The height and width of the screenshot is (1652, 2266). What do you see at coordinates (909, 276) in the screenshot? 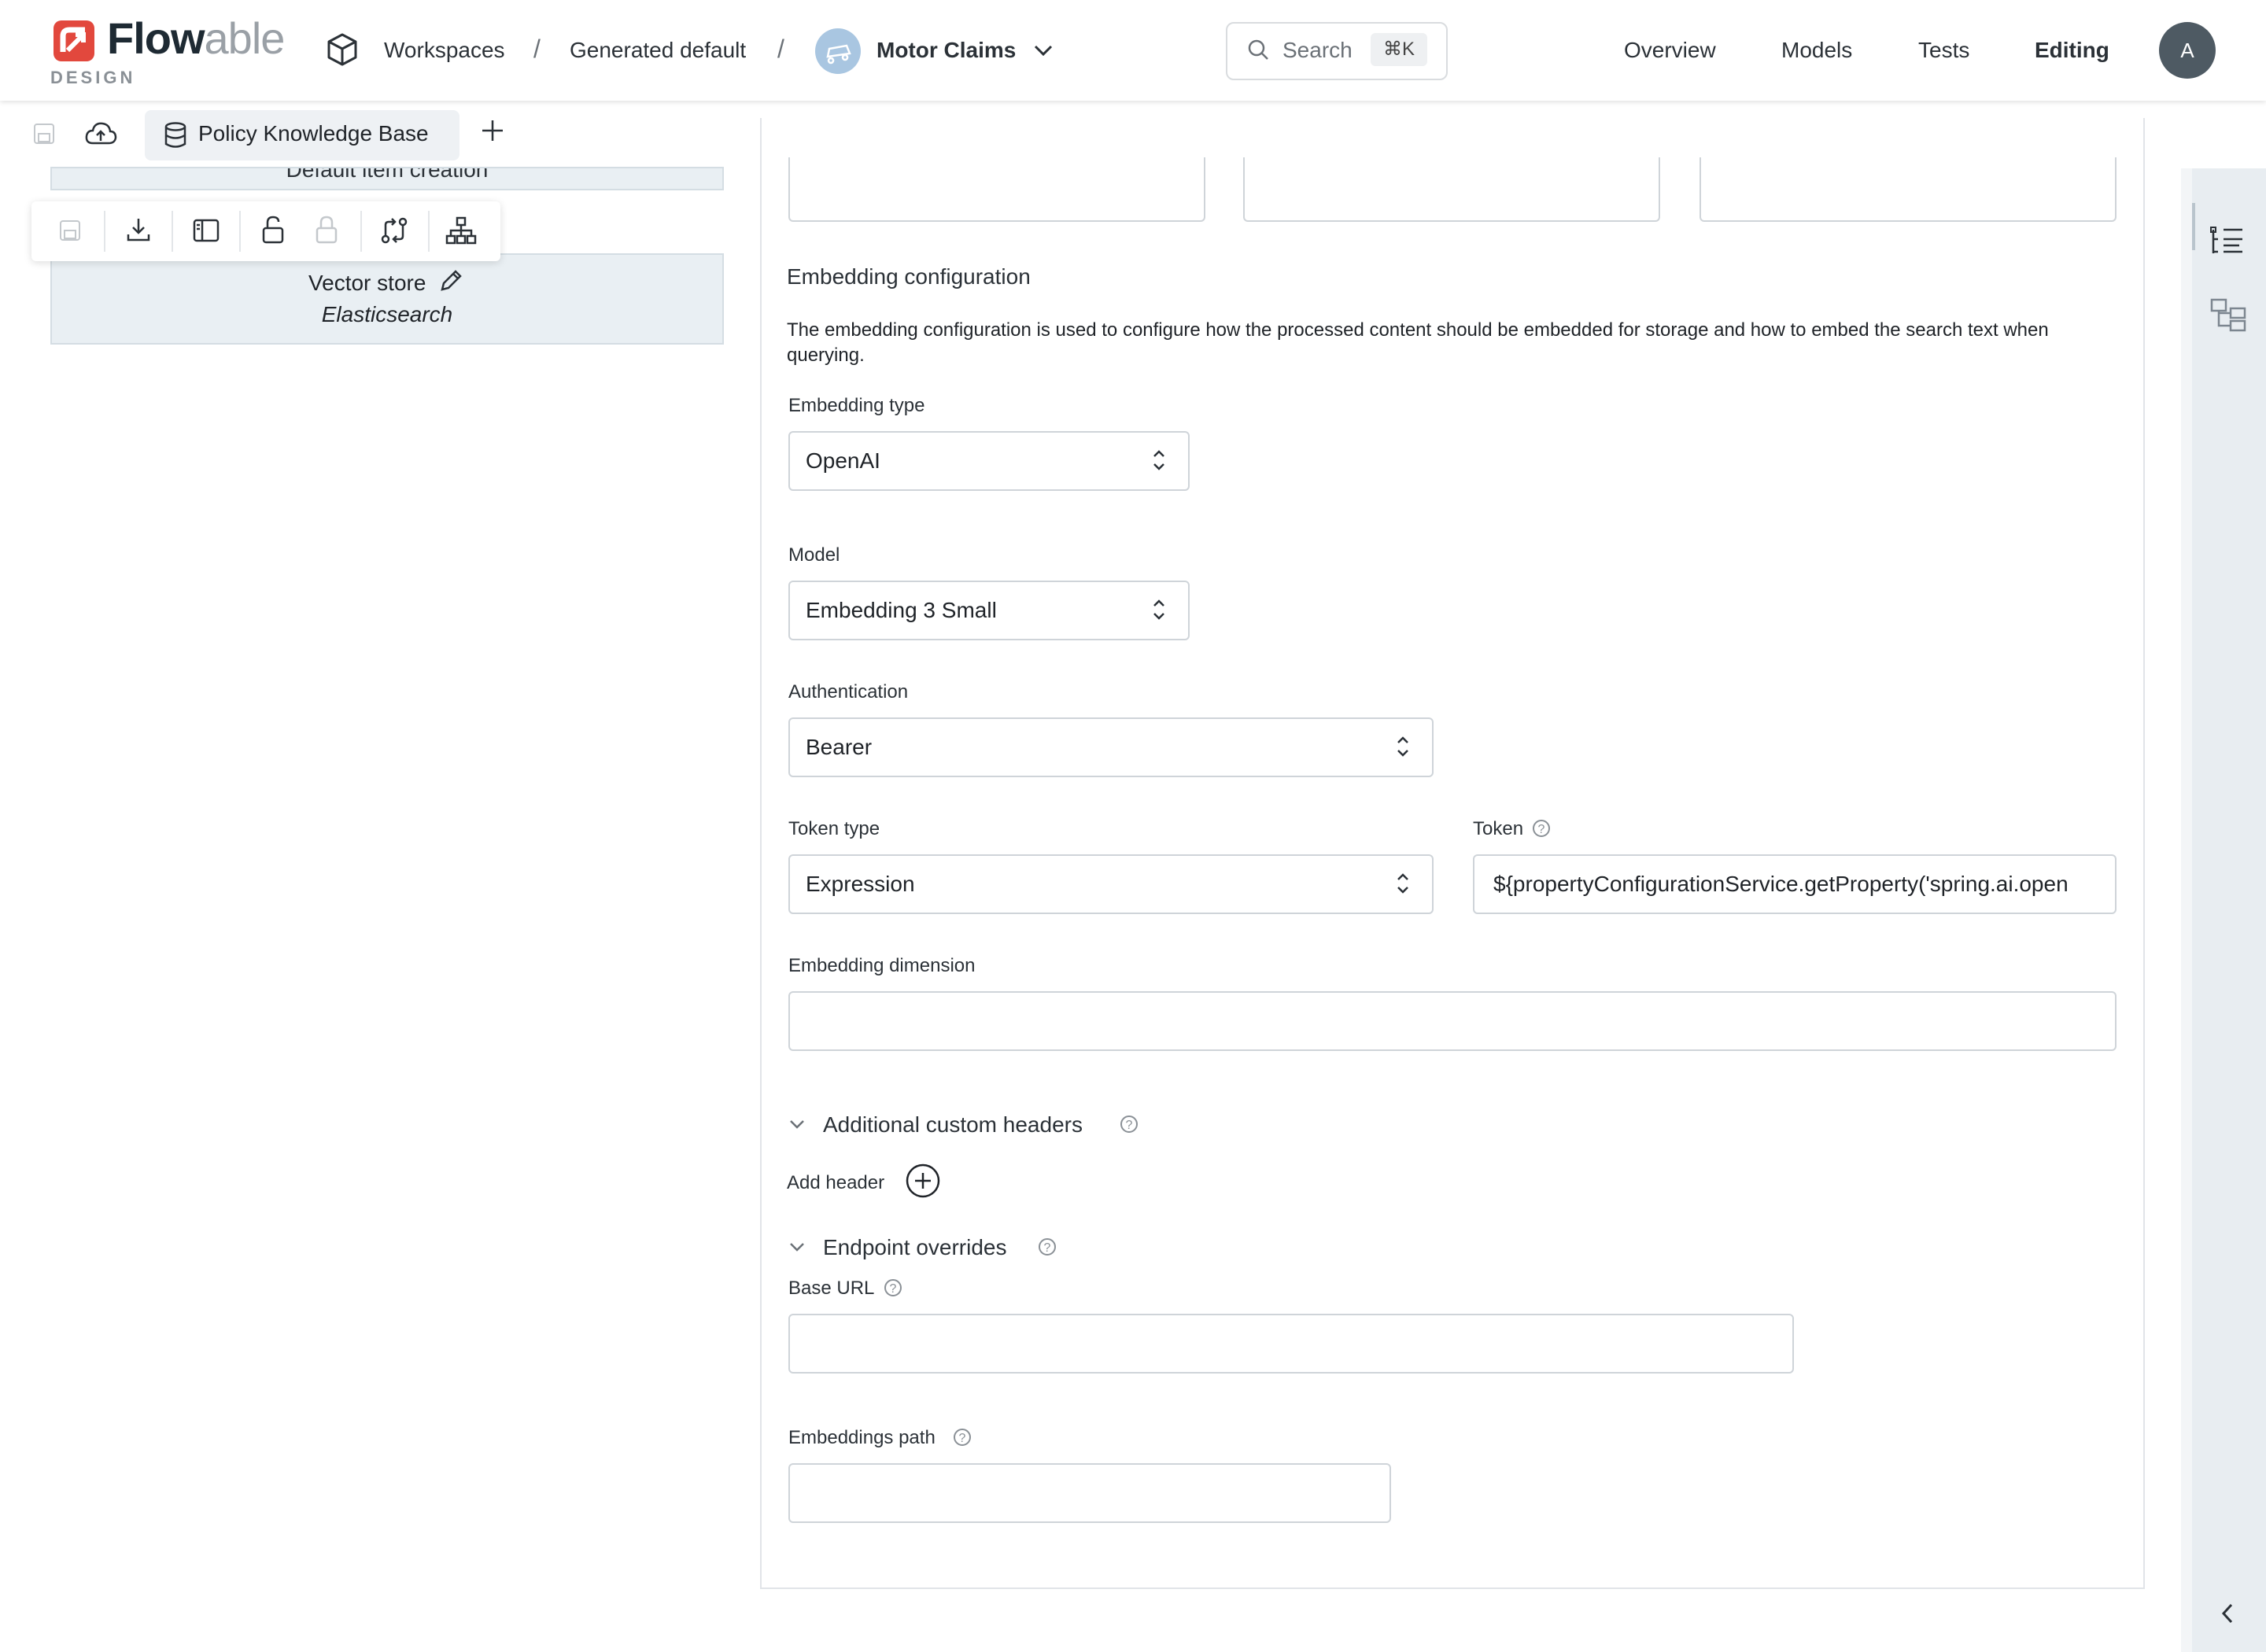
I see `embedding-section-title: Embedding configuration` at bounding box center [909, 276].